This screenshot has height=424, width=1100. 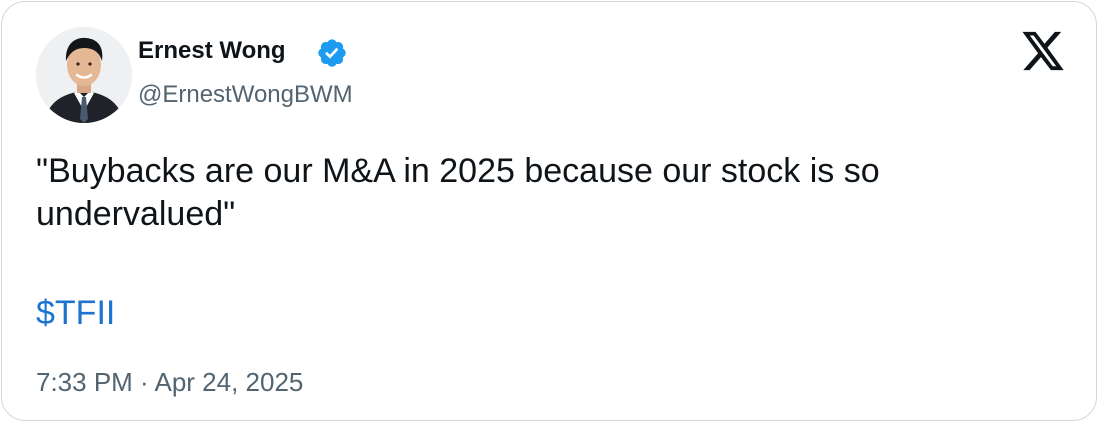 I want to click on tweet-timestamp: 7:33 PM · Apr 24, 2025, so click(x=169, y=382).